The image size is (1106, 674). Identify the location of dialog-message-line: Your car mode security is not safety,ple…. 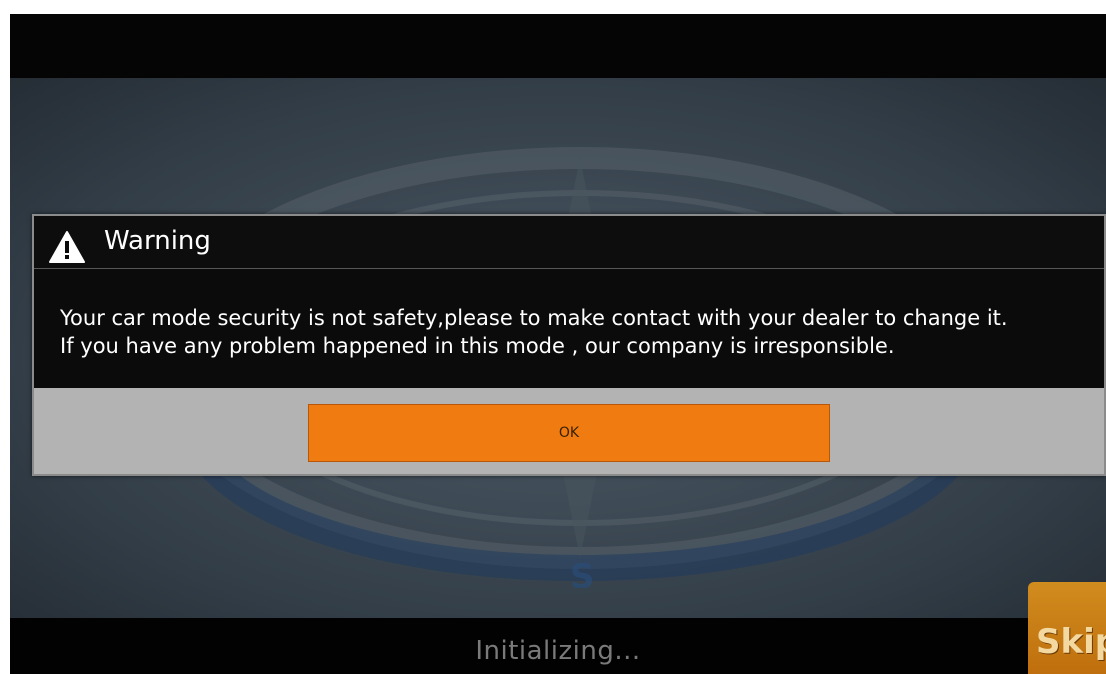
(534, 318).